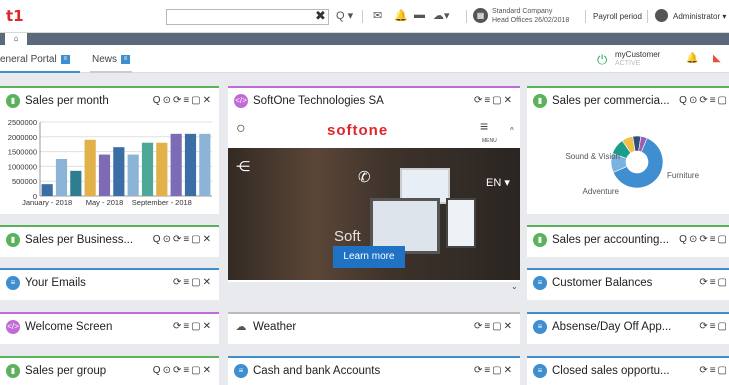 This screenshot has height=385, width=729. I want to click on scroll-down-icon: ⌄, so click(514, 286).